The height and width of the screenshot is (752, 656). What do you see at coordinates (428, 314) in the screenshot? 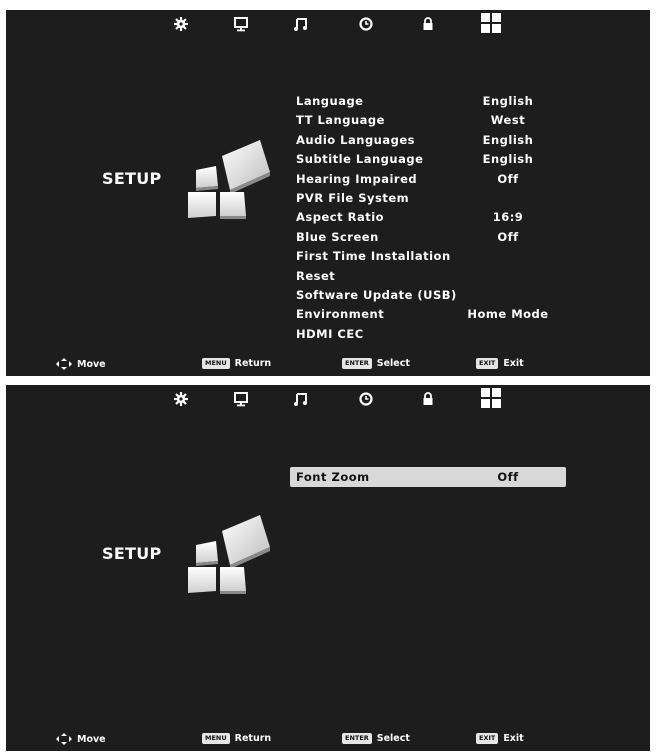
I see `menu-item-environment: Environment Home Mode` at bounding box center [428, 314].